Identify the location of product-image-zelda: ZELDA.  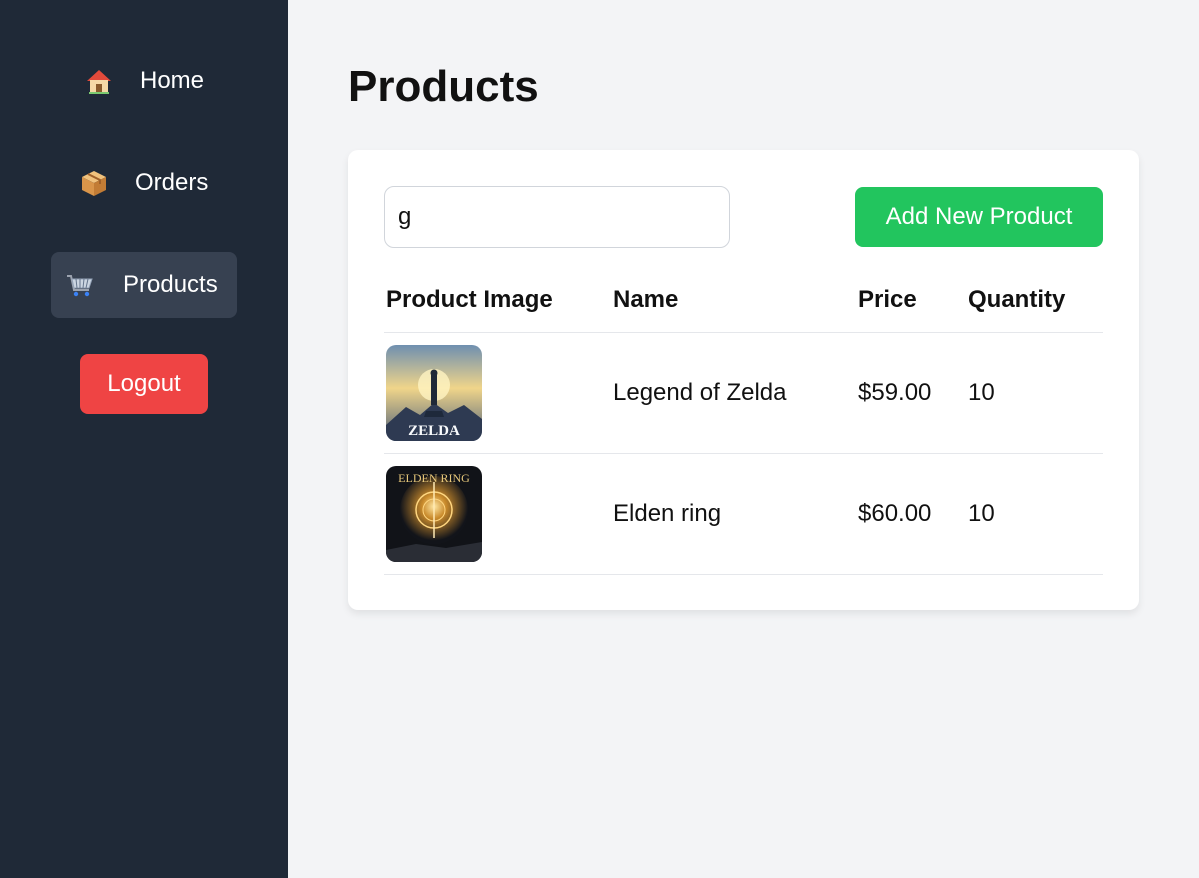
(434, 393).